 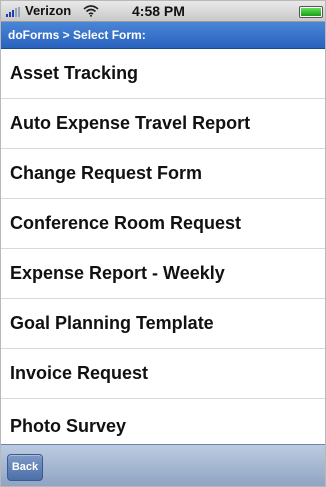 I want to click on page-title: doForms > Select Form:, so click(x=77, y=35).